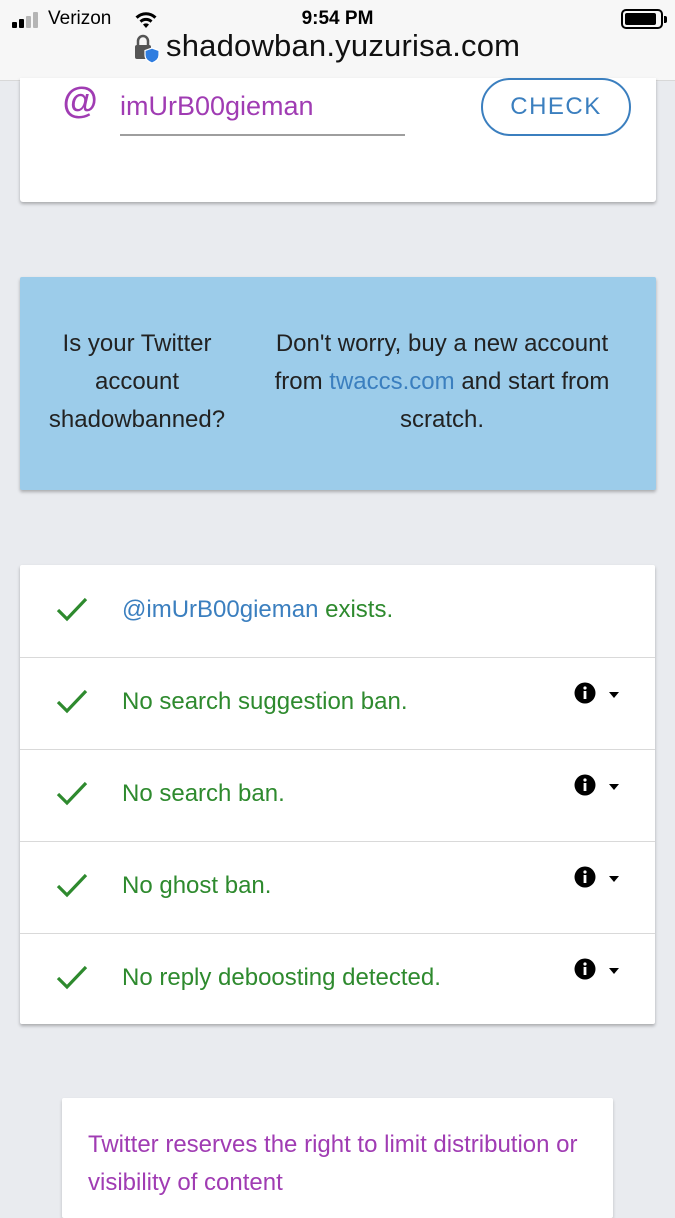 The height and width of the screenshot is (1218, 675). I want to click on url-text: shadowban.yuzurisa.com, so click(343, 46).